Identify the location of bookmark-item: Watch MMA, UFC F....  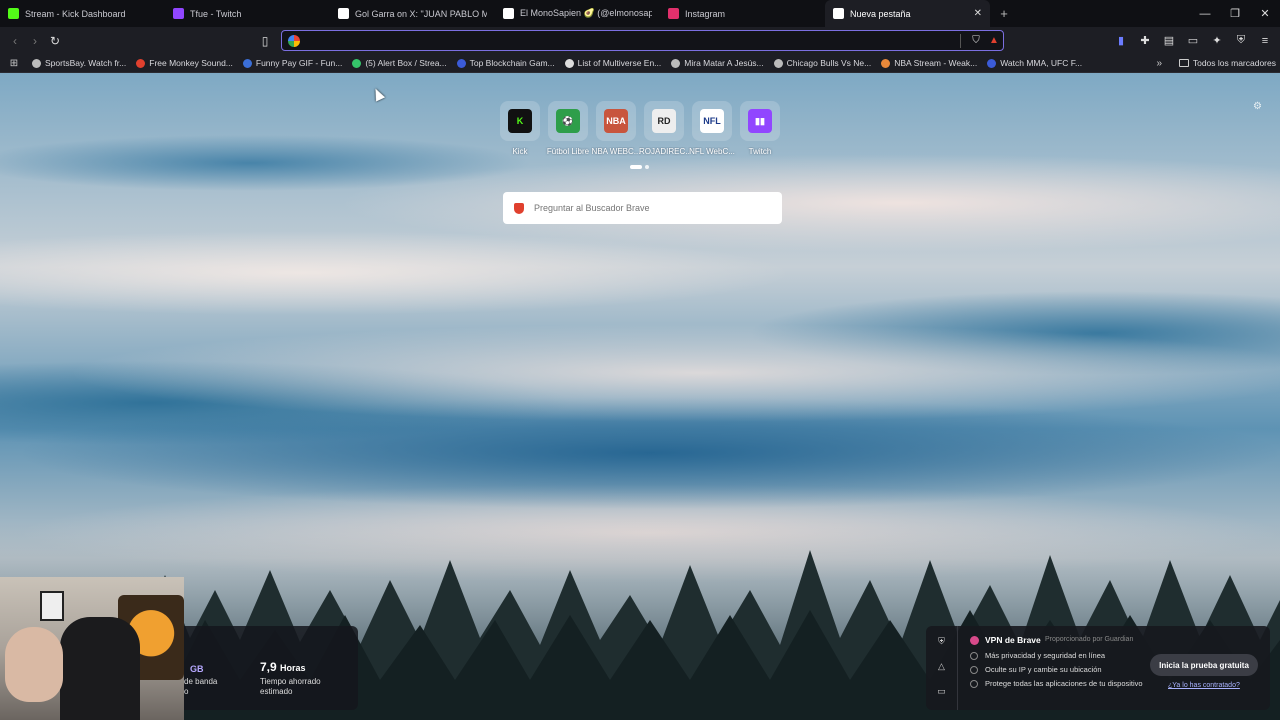
(1034, 63).